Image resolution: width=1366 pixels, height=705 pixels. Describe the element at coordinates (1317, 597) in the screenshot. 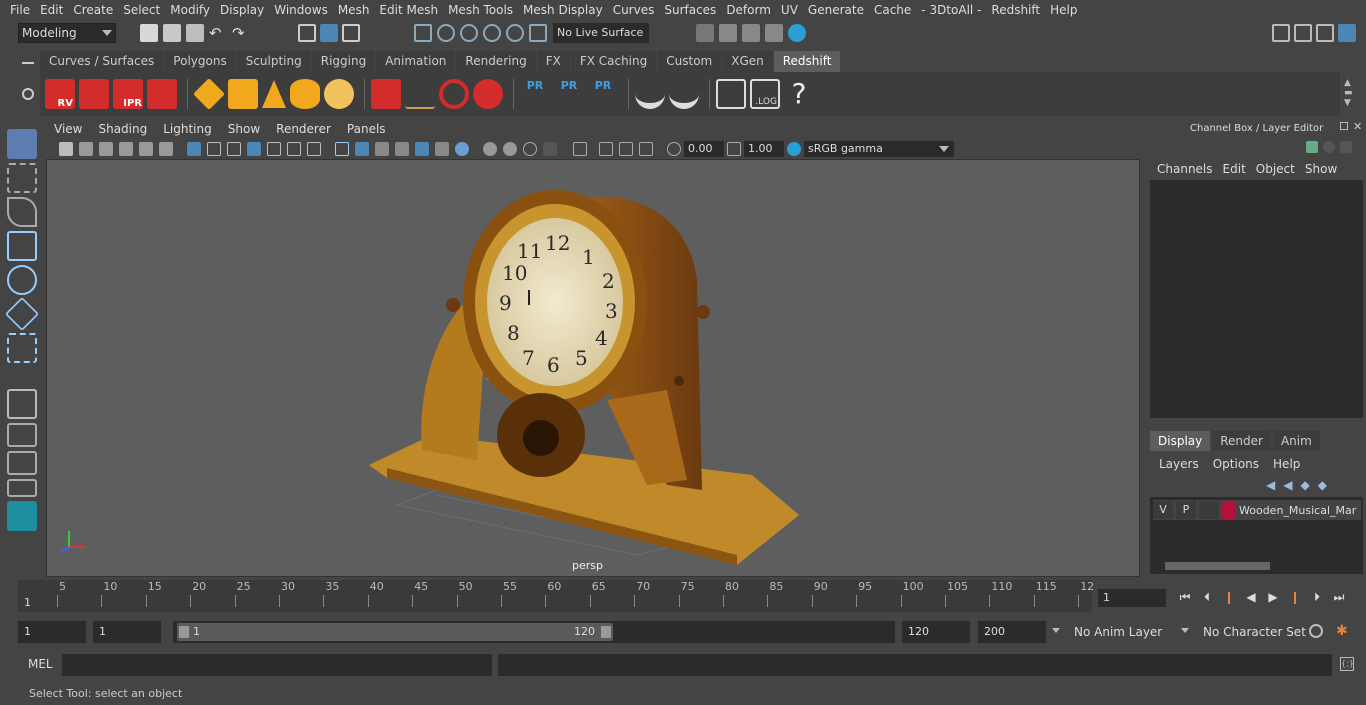

I see `step-forward-icon: ⏵` at that location.